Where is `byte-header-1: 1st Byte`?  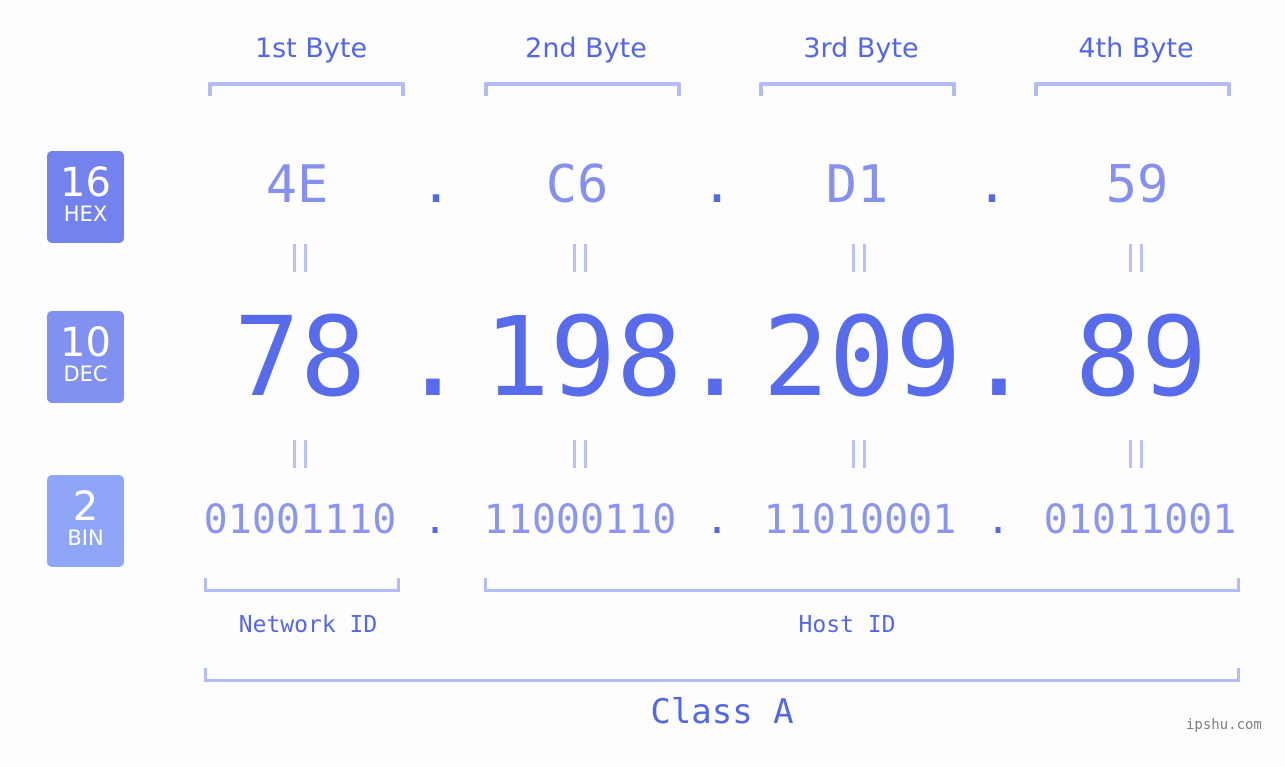 byte-header-1: 1st Byte is located at coordinates (311, 48).